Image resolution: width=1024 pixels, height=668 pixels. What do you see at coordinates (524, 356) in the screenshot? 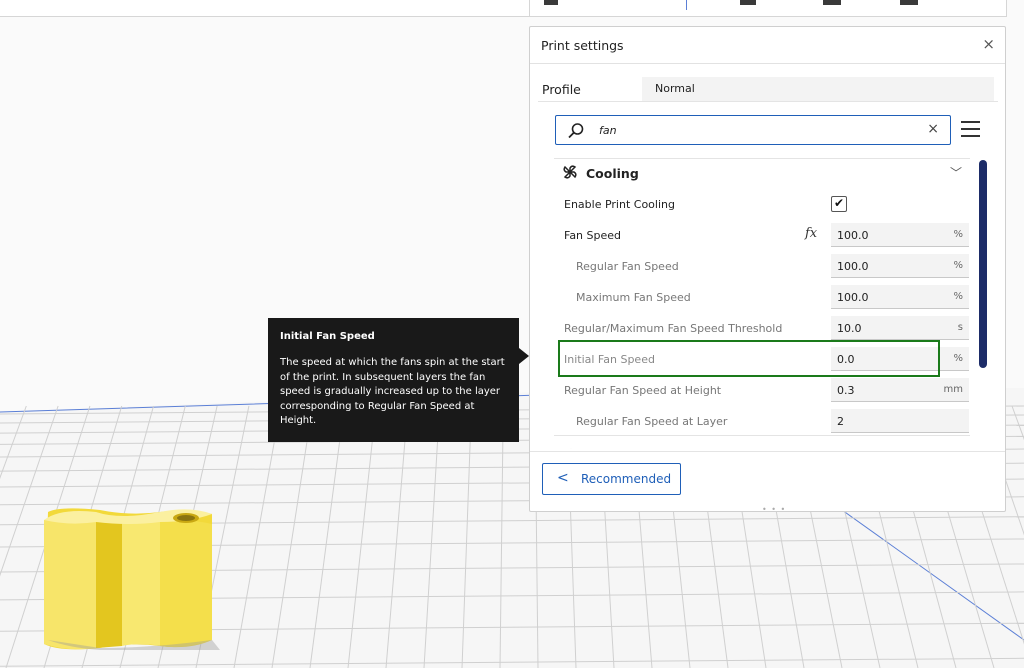
I see `tooltip-arrow` at bounding box center [524, 356].